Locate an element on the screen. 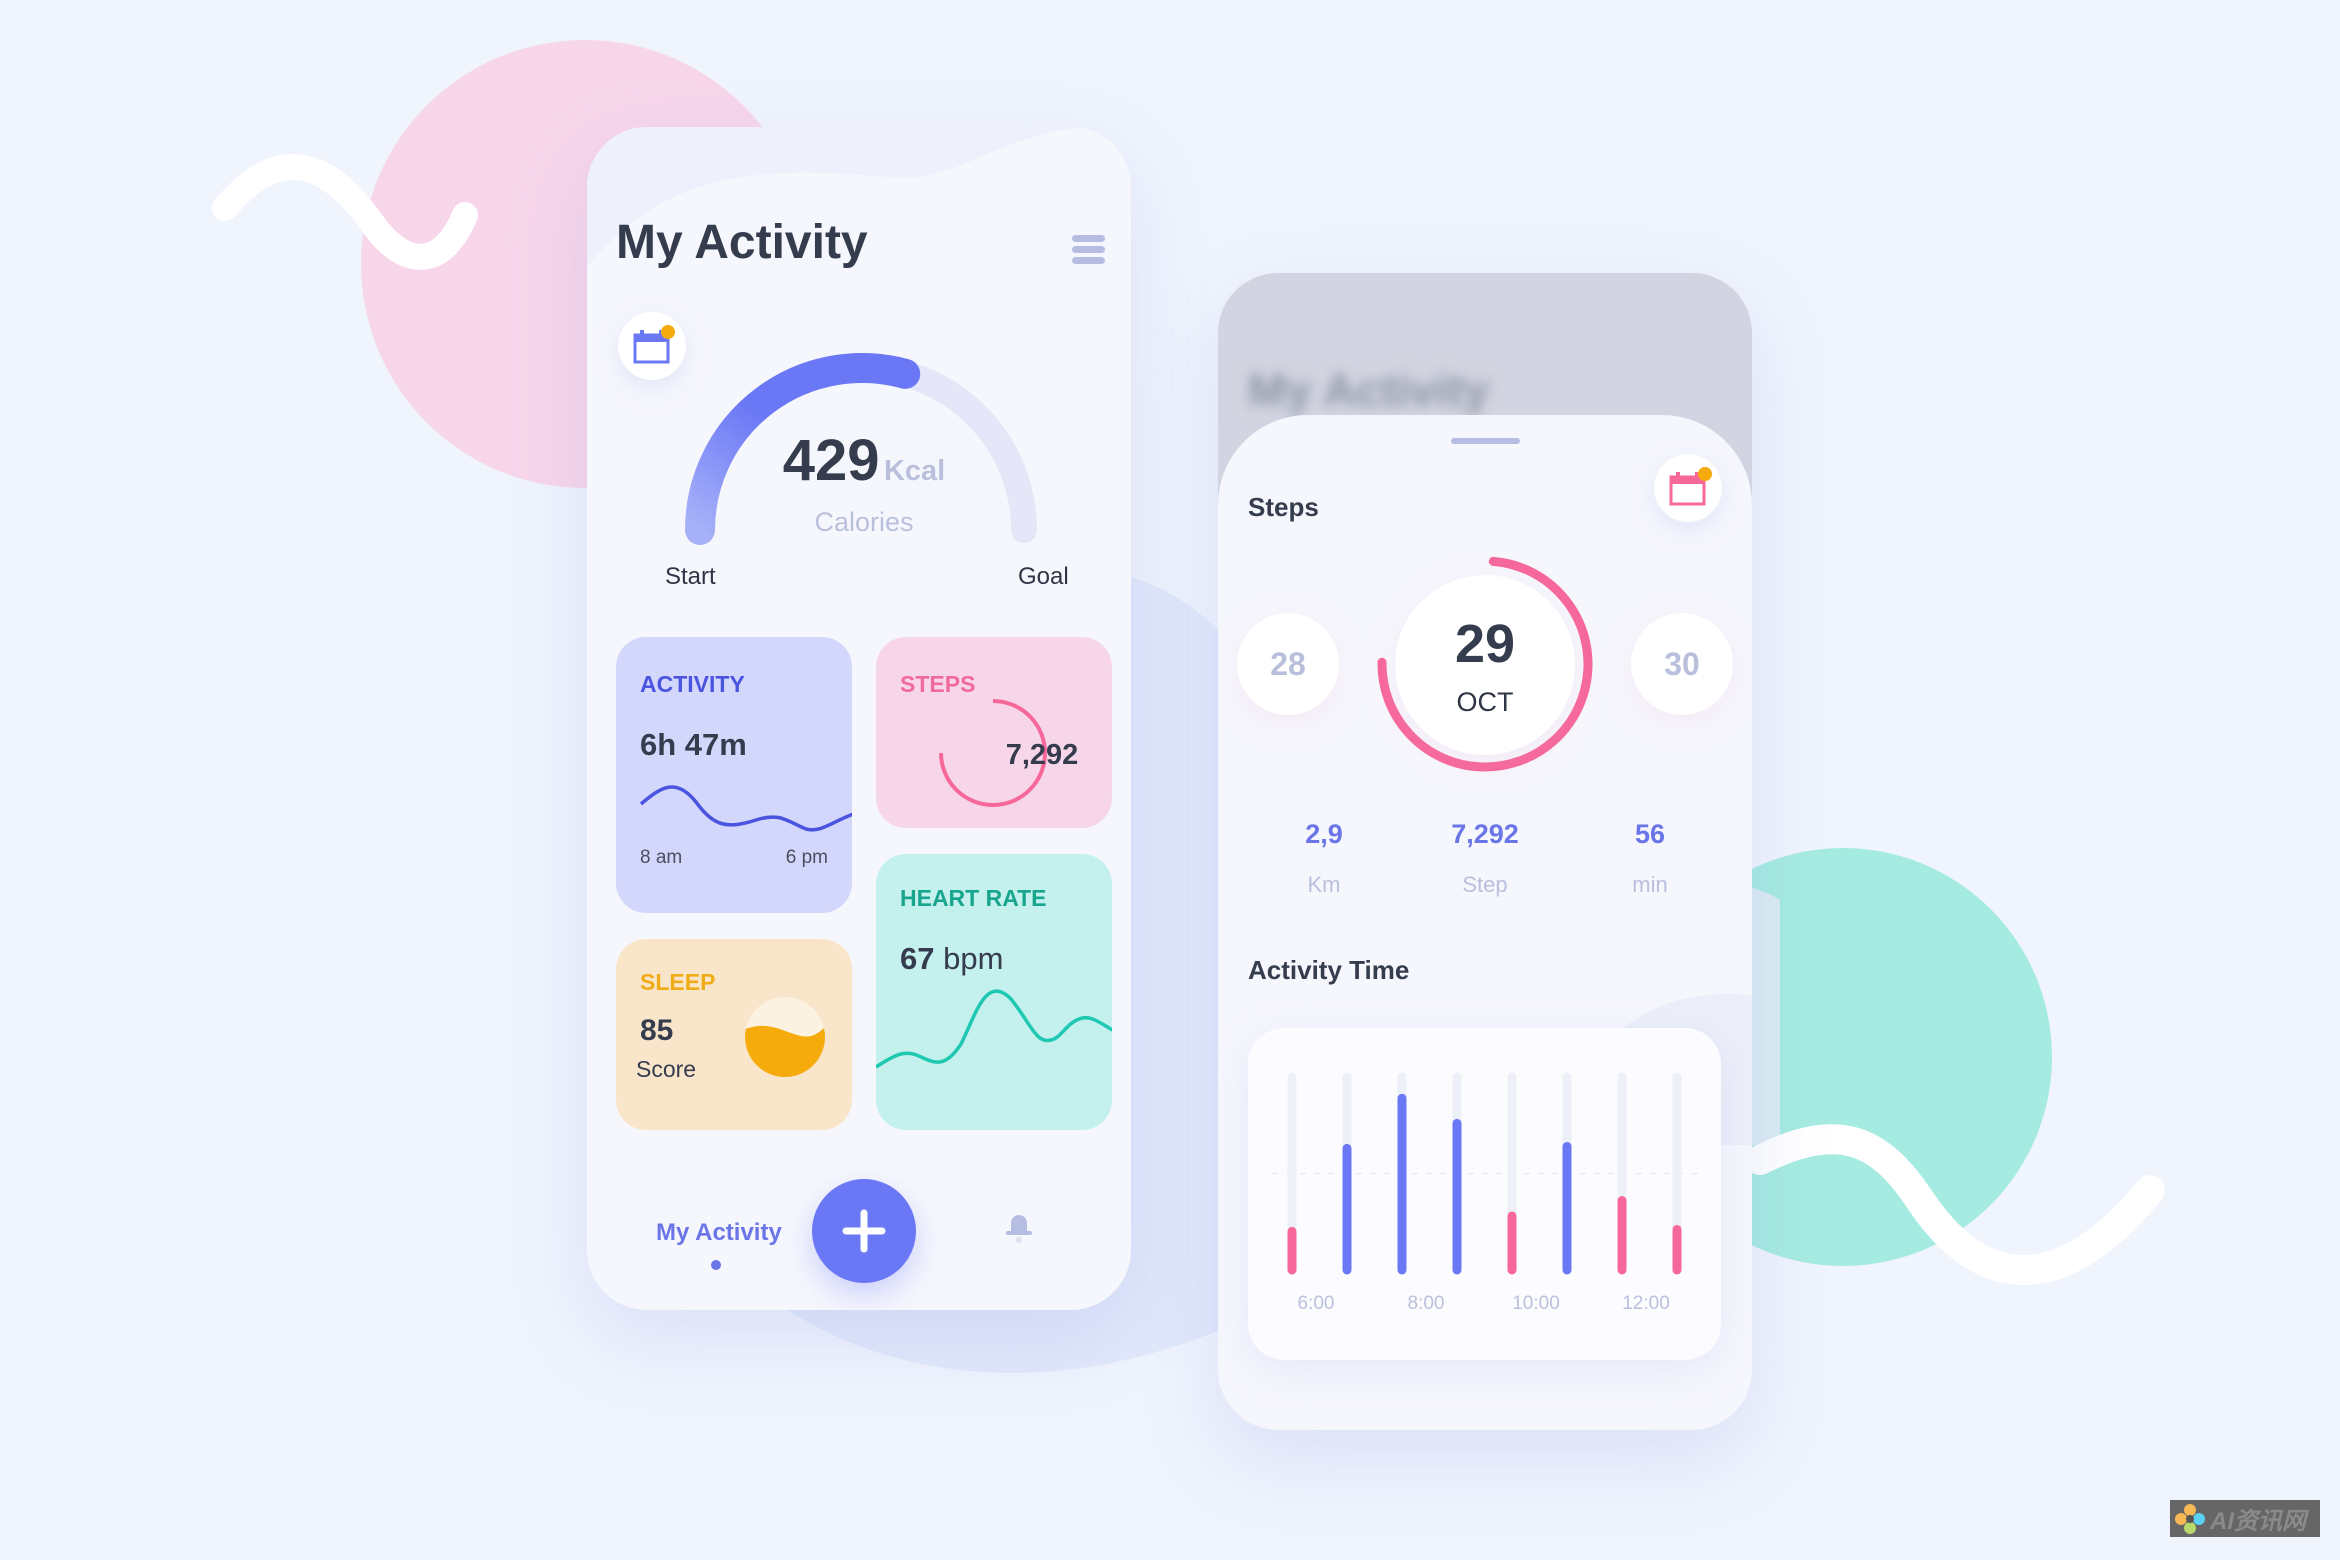 The width and height of the screenshot is (2340, 1560). x-tick-label: 8:00 is located at coordinates (1426, 1303).